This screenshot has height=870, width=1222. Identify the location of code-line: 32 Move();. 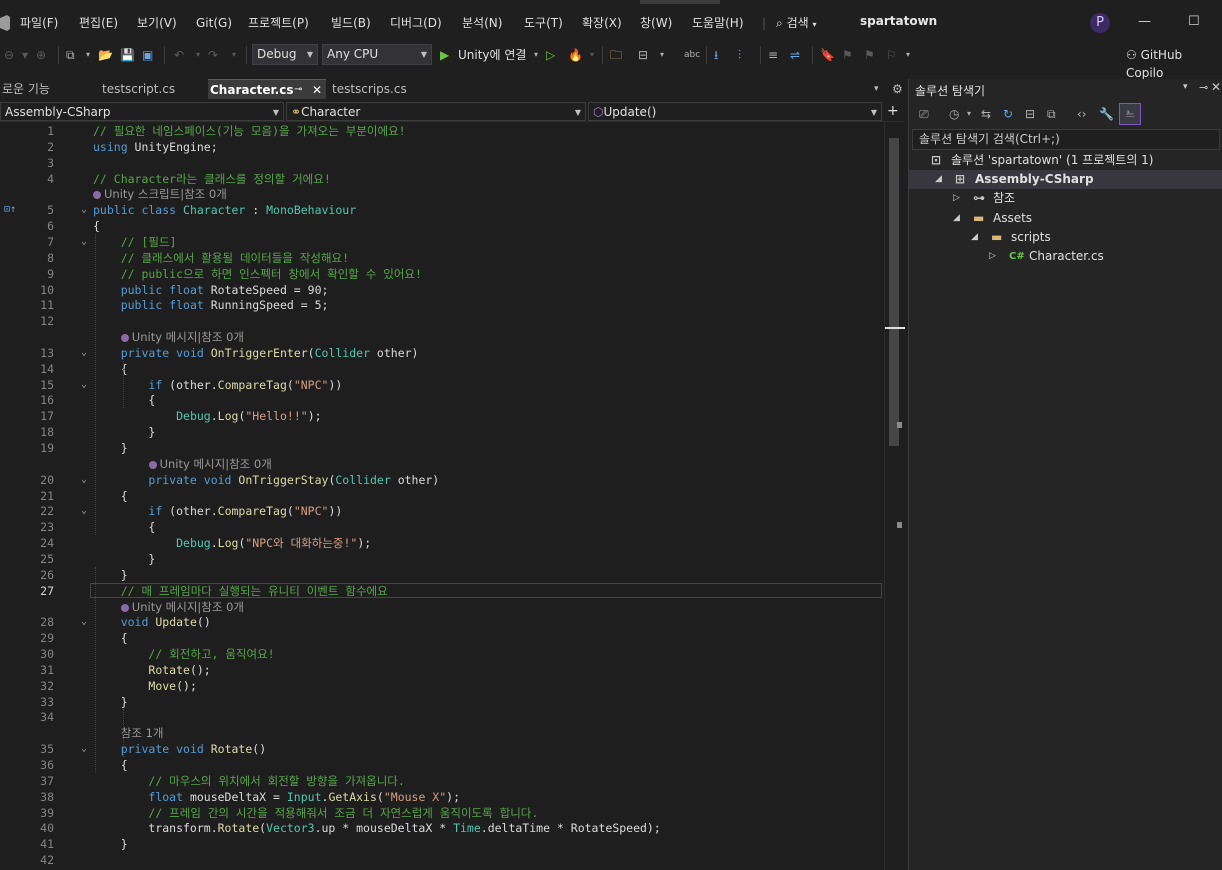
(442, 686).